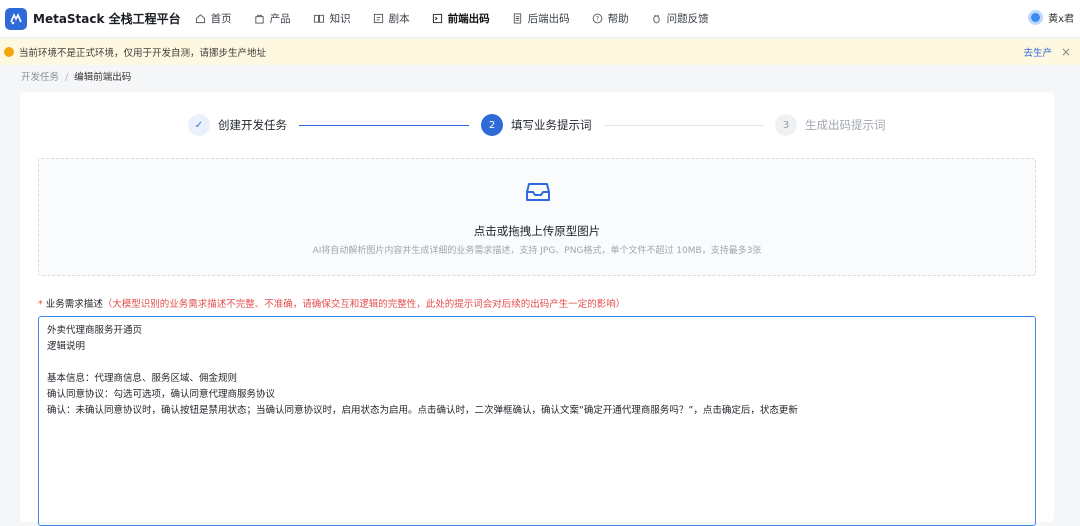 The image size is (1080, 526). Describe the element at coordinates (1061, 19) in the screenshot. I see `user-name: 黄x君` at that location.